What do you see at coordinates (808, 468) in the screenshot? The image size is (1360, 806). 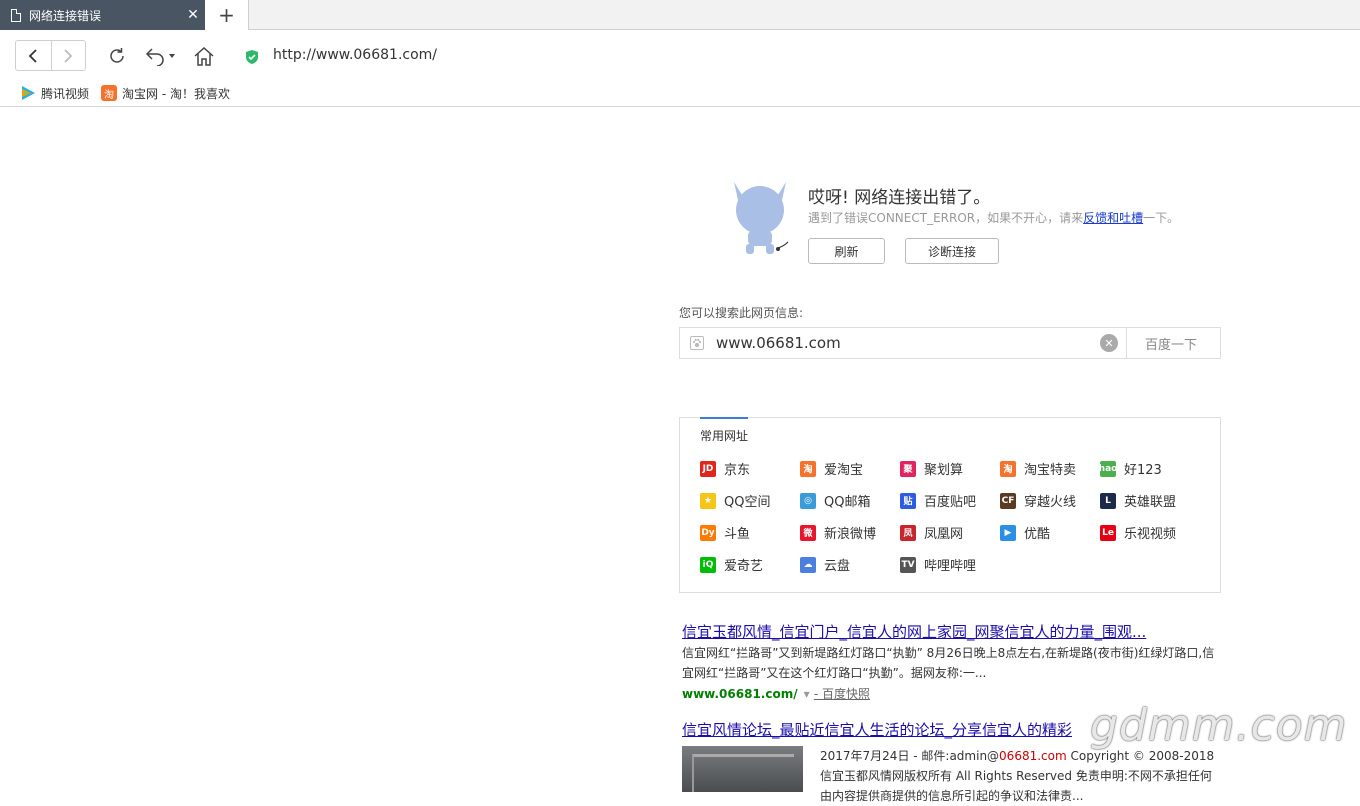 I see `aitaobao-icon: 淘` at bounding box center [808, 468].